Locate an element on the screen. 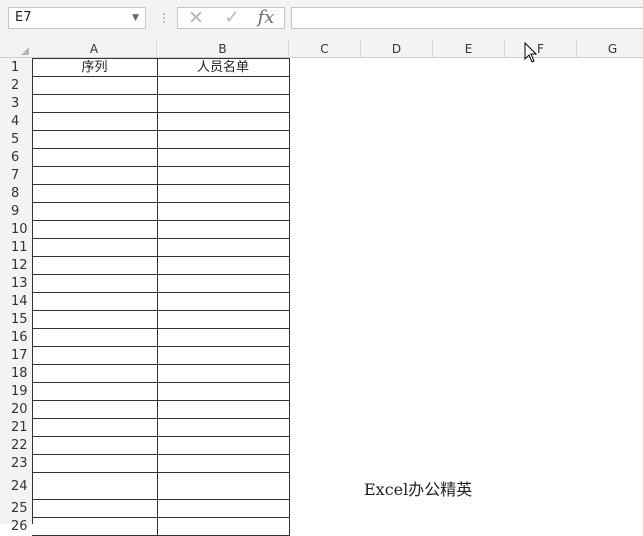 This screenshot has width=643, height=536. cell-b11 is located at coordinates (223, 248).